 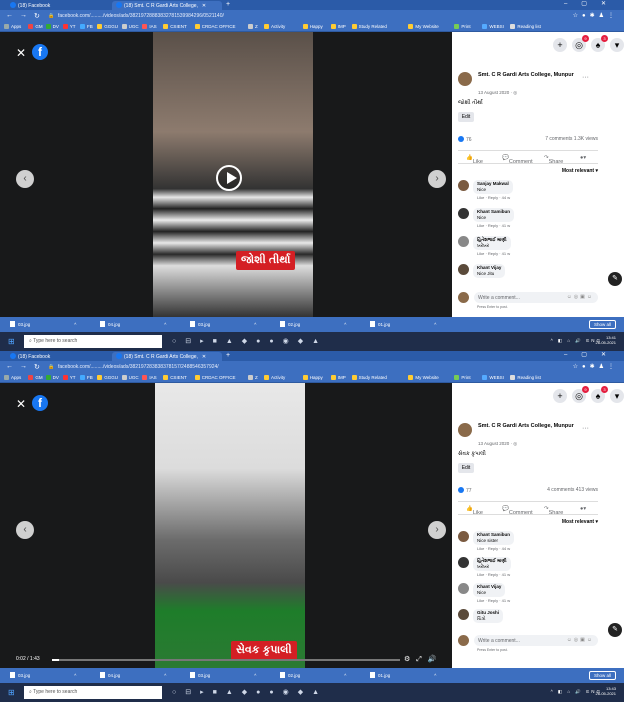 What do you see at coordinates (52, 377) in the screenshot?
I see `bookmark-2: DV` at bounding box center [52, 377].